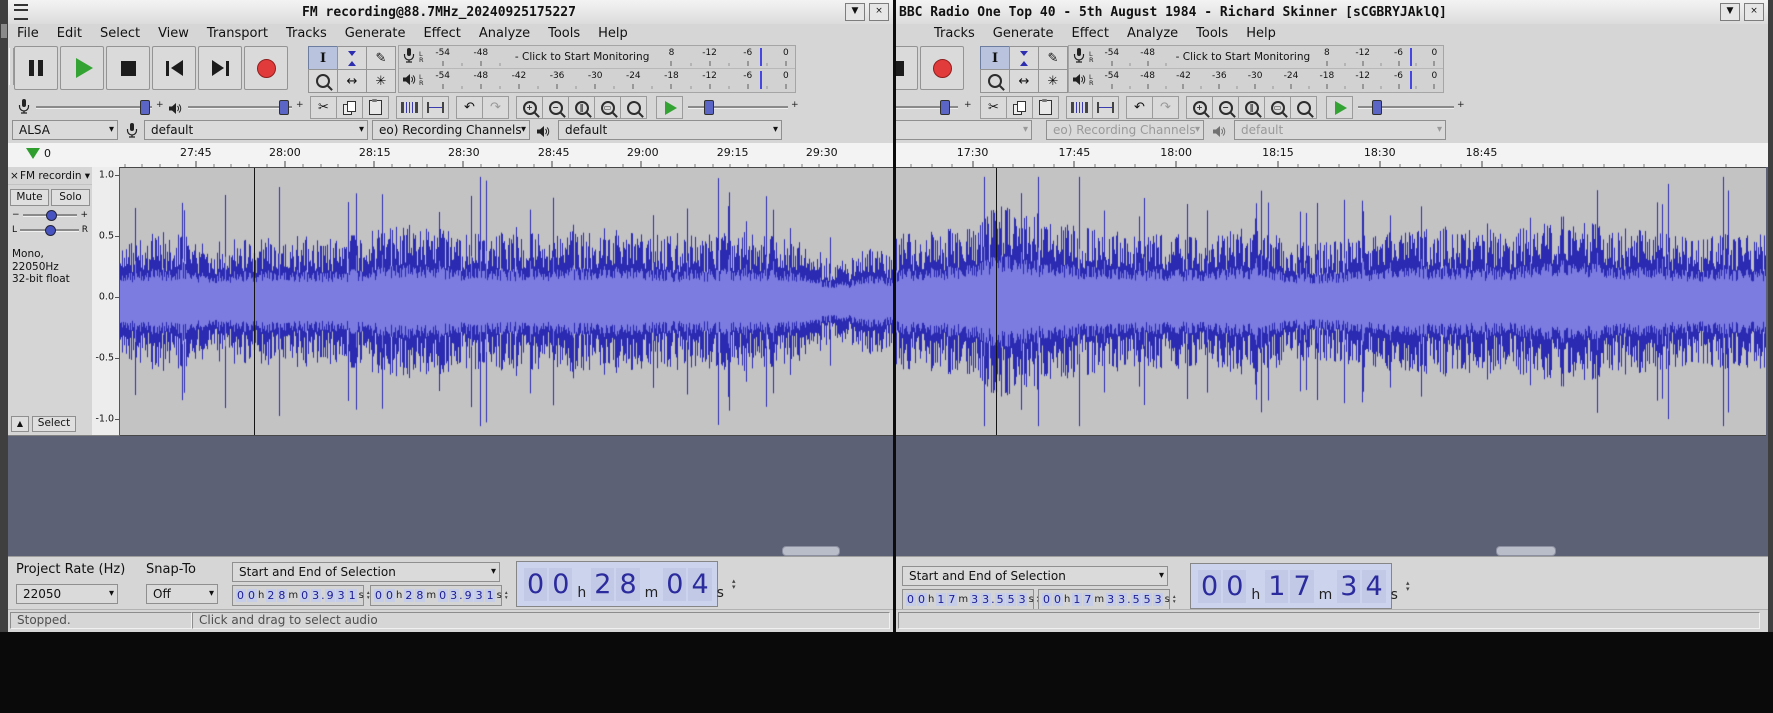 Image resolution: width=1773 pixels, height=713 pixels. Describe the element at coordinates (323, 58) in the screenshot. I see `selection-tool-button: I` at that location.